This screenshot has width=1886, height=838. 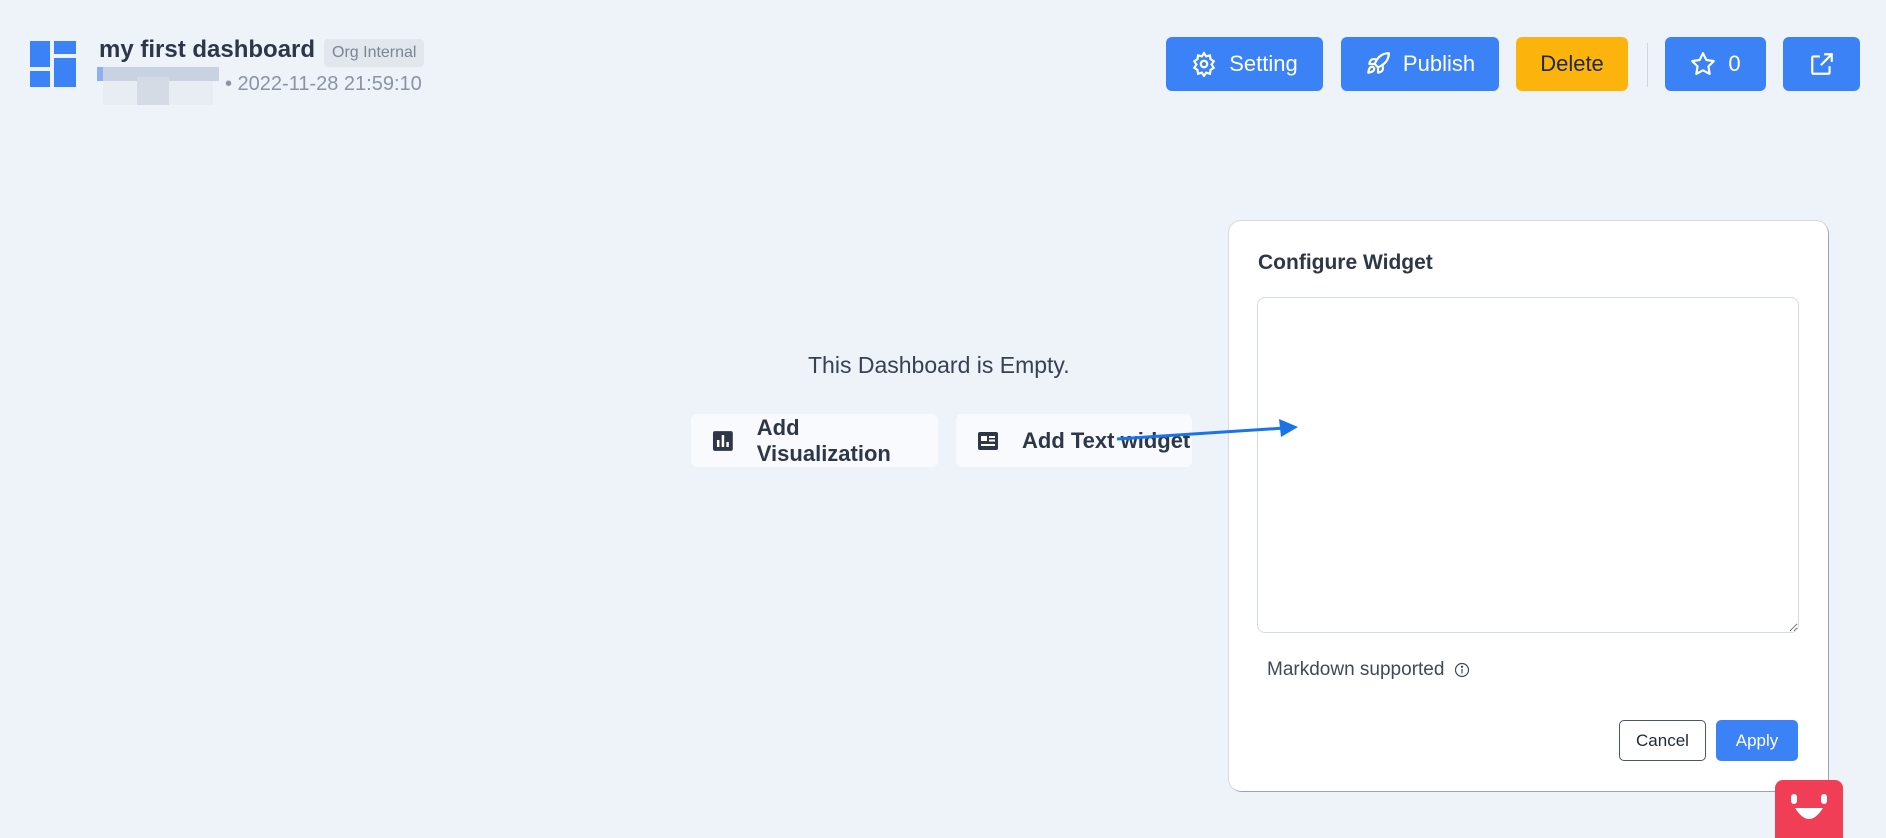 I want to click on add-text-widget-button: Add Text widget, so click(x=1074, y=440).